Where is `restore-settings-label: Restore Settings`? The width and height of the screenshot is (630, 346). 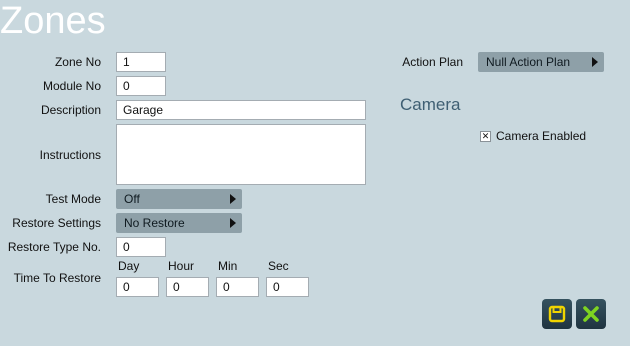 restore-settings-label: Restore Settings is located at coordinates (56, 223).